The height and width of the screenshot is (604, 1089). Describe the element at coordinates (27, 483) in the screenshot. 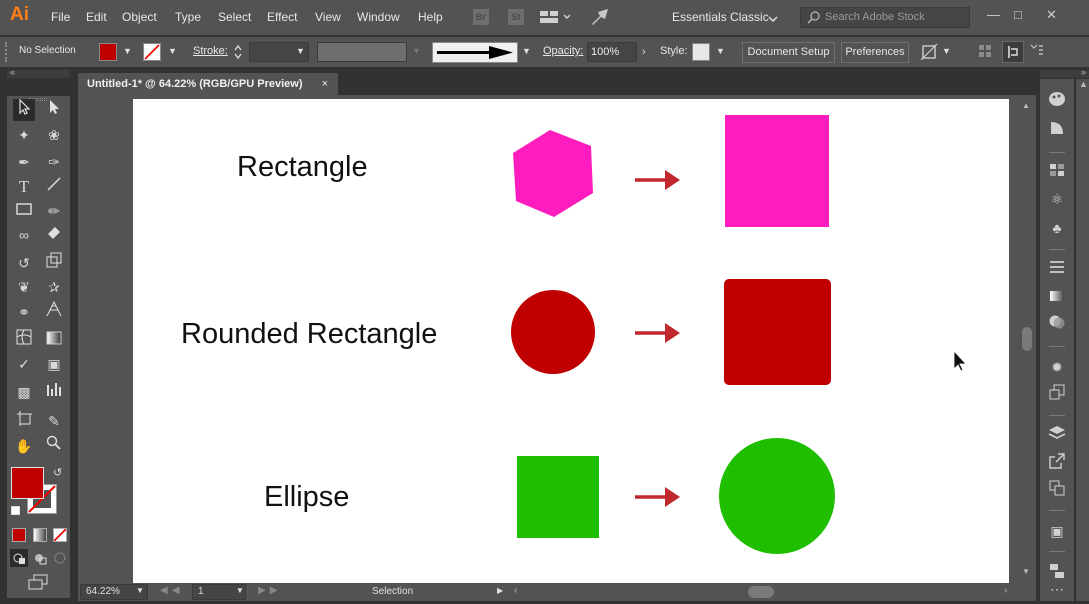

I see `fill-color-box` at that location.